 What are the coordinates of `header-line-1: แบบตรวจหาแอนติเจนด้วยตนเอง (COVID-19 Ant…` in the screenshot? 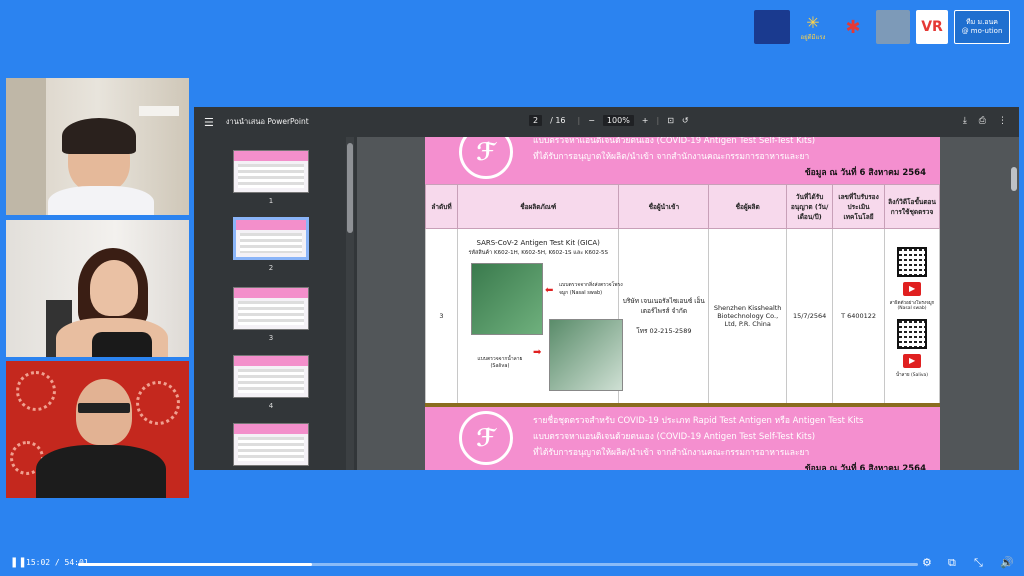 It's located at (674, 141).